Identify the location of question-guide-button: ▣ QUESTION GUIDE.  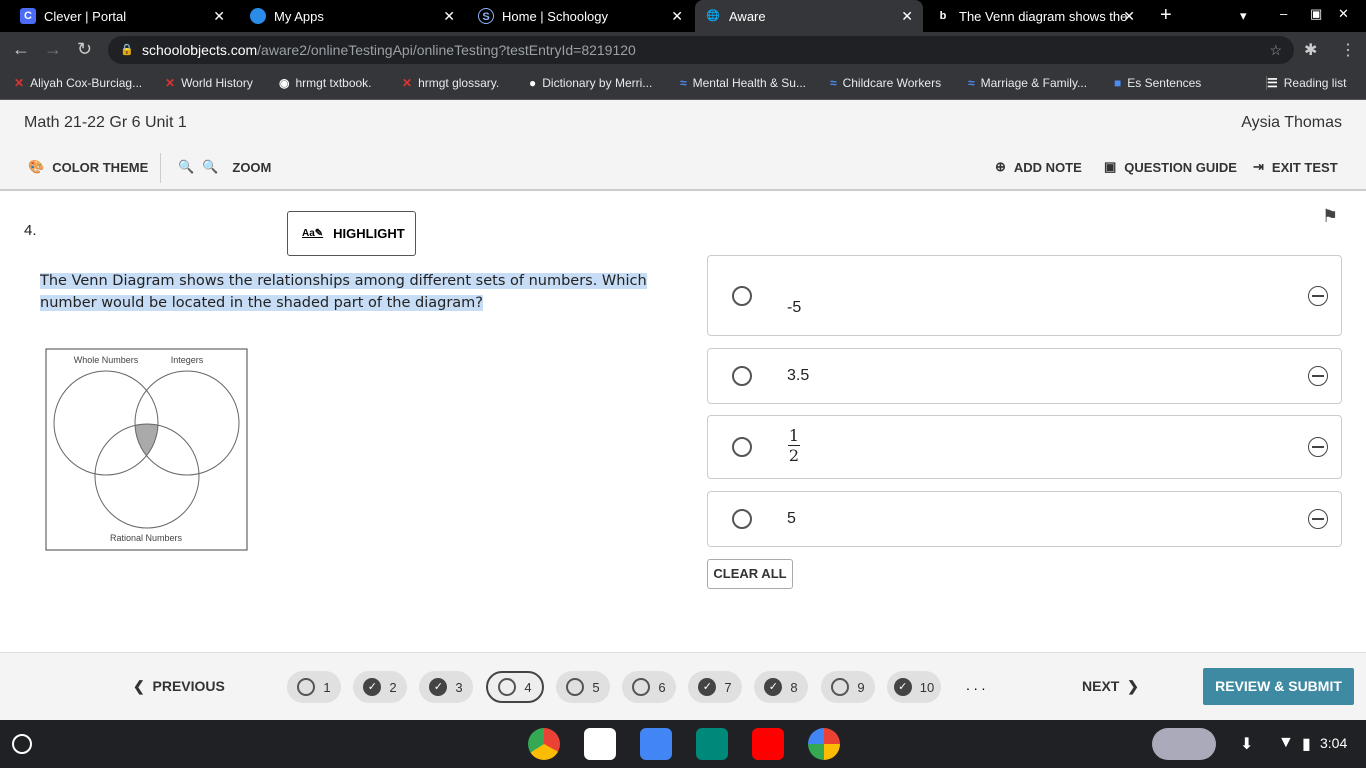
(1170, 167).